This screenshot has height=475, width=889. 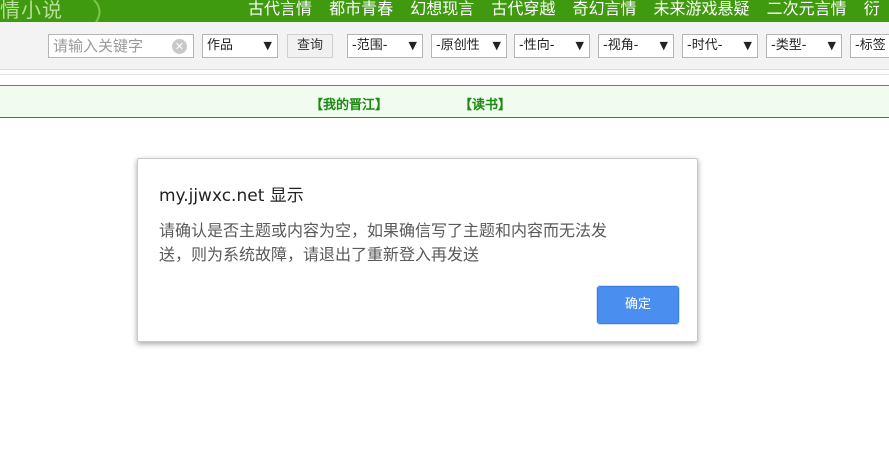 What do you see at coordinates (537, 45) in the screenshot?
I see `filter-orientation-value: -性向-` at bounding box center [537, 45].